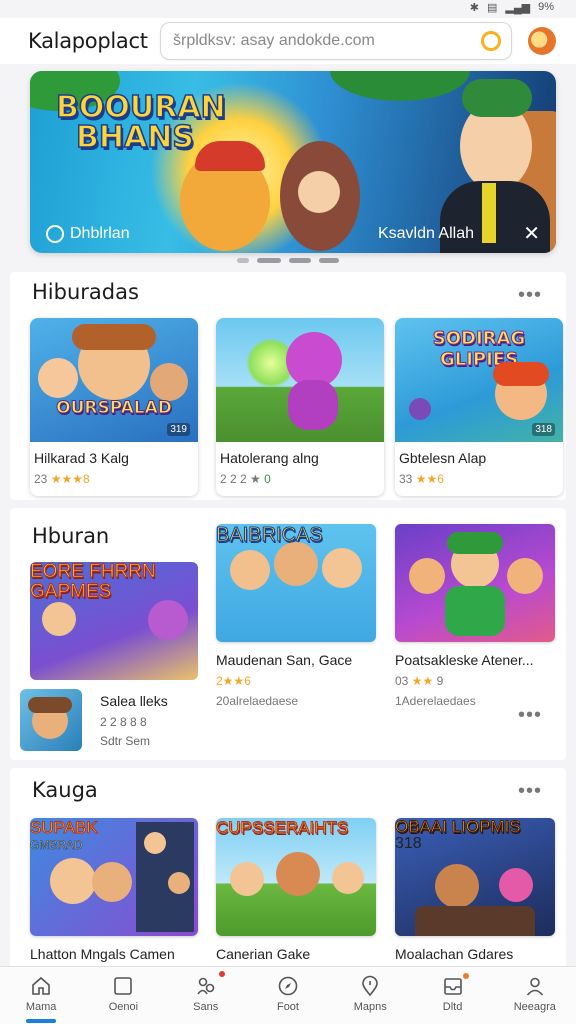  I want to click on app-brand: Kalapoplact, so click(88, 41).